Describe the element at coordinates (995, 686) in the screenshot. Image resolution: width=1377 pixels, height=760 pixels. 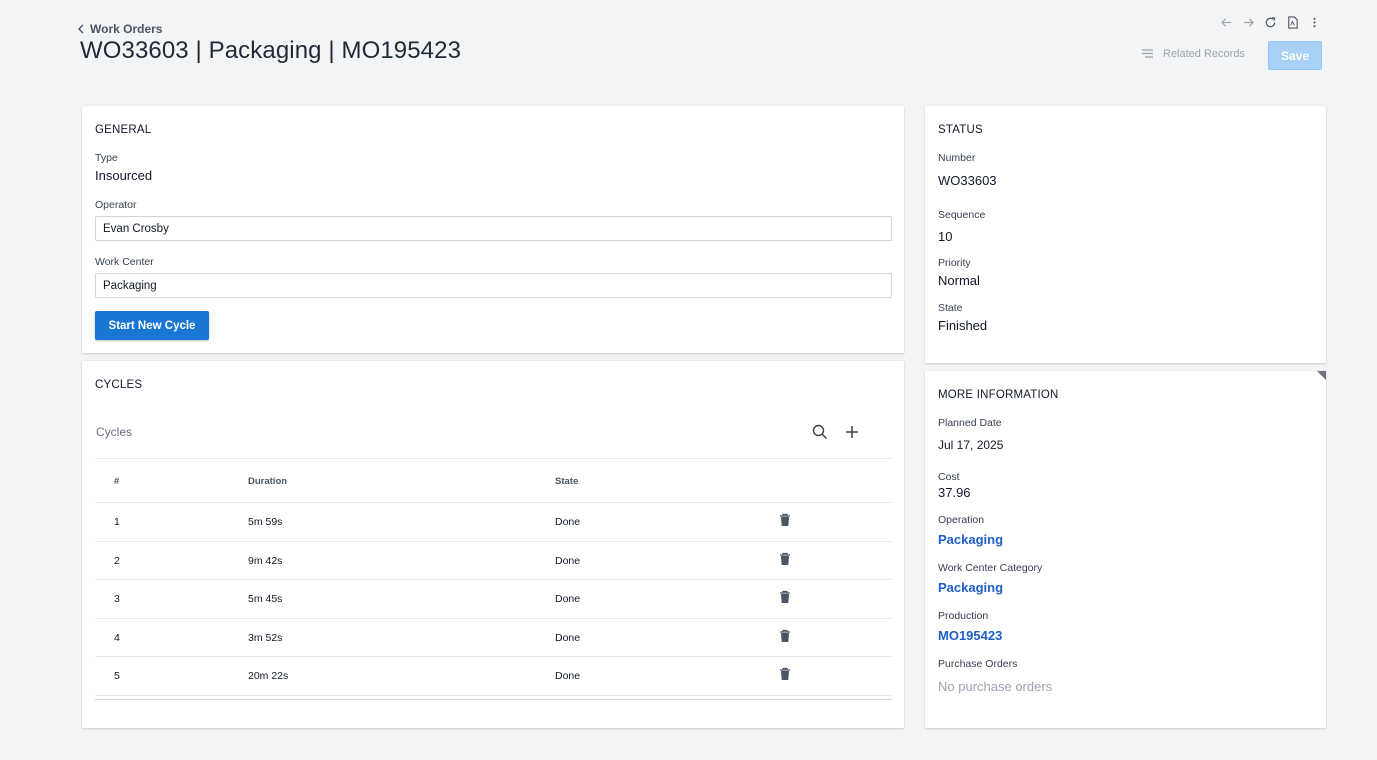
I see `purchase-orders-empty: No purchase orders` at that location.